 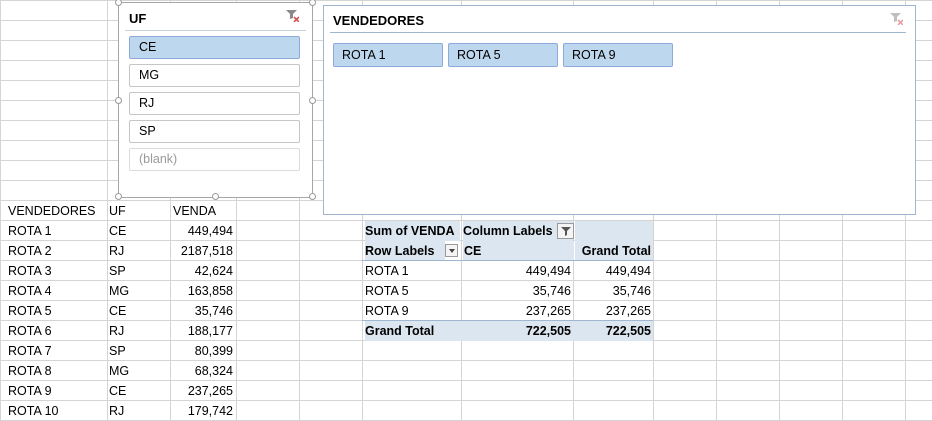 I want to click on pivot-row-label: ROTA 9, so click(x=387, y=311).